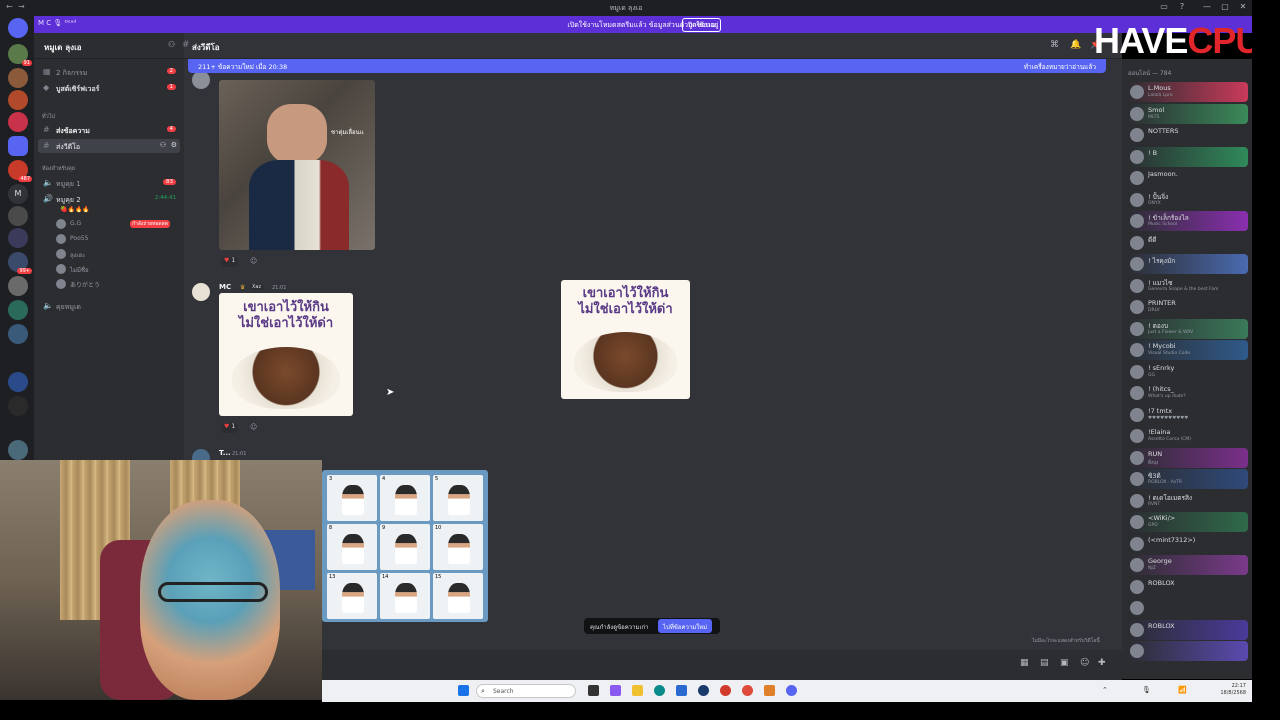 The image size is (1280, 720). Describe the element at coordinates (1102, 663) in the screenshot. I see `apps-icon: ✚` at that location.